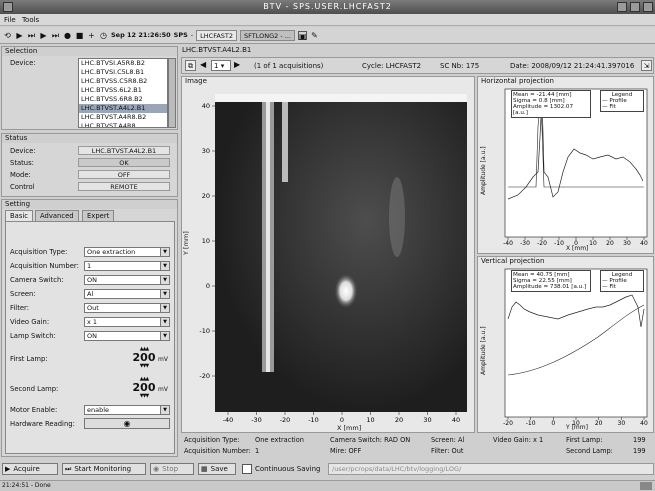 The height and width of the screenshot is (491, 655). What do you see at coordinates (648, 7) in the screenshot?
I see `close-button` at bounding box center [648, 7].